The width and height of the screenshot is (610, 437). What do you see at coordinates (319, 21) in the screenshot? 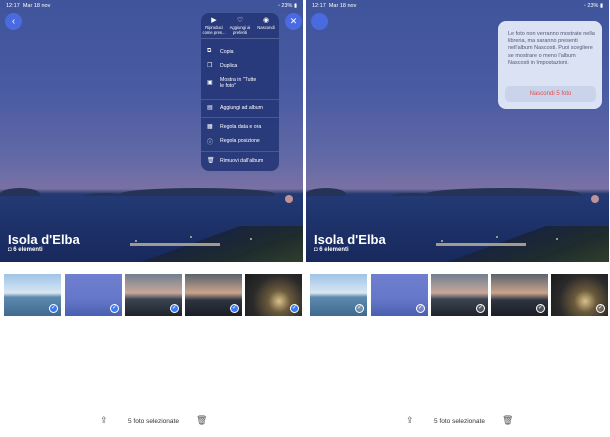
I see `back-button` at bounding box center [319, 21].